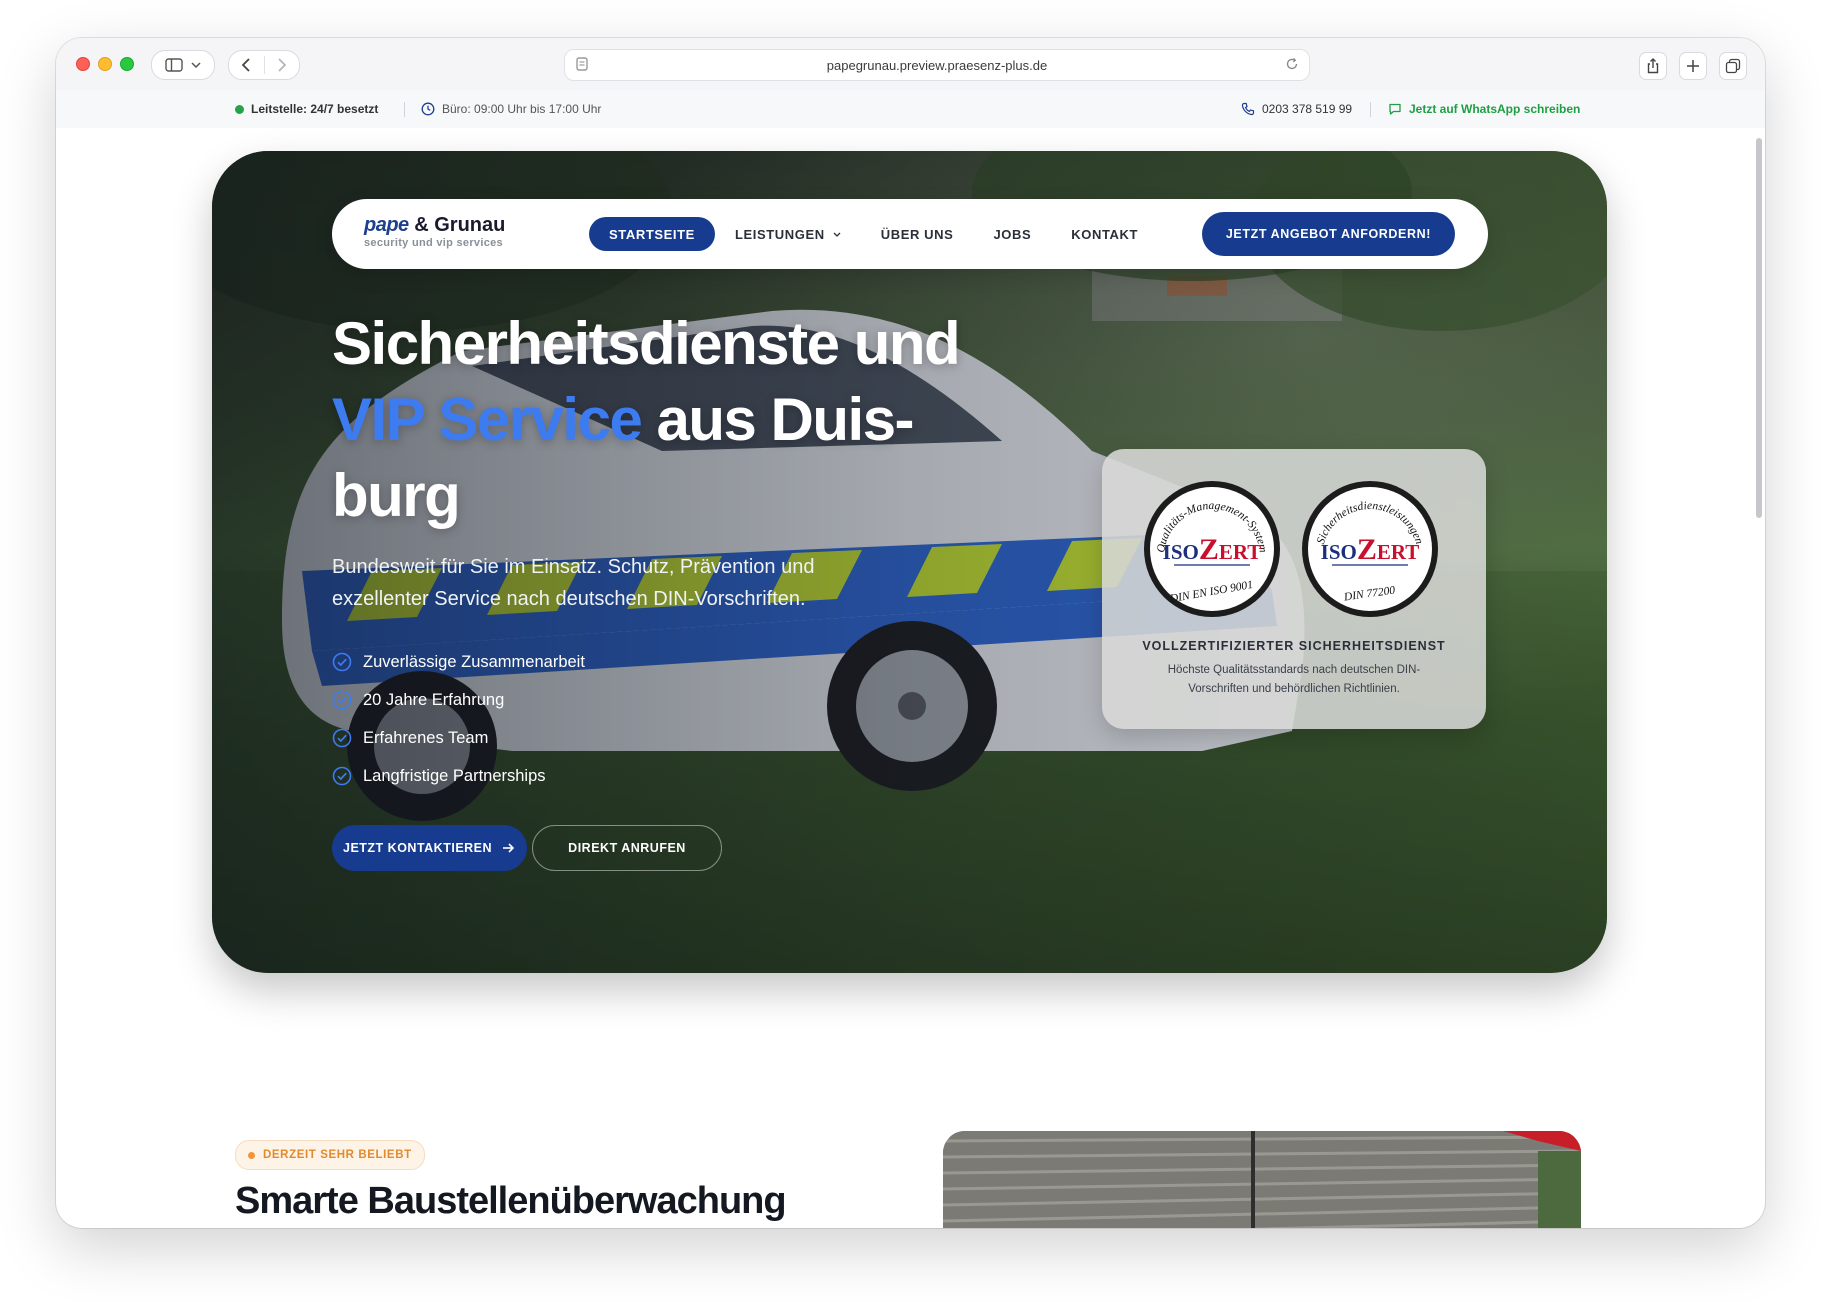 This screenshot has width=1821, height=1302. I want to click on sidebar-icon, so click(174, 65).